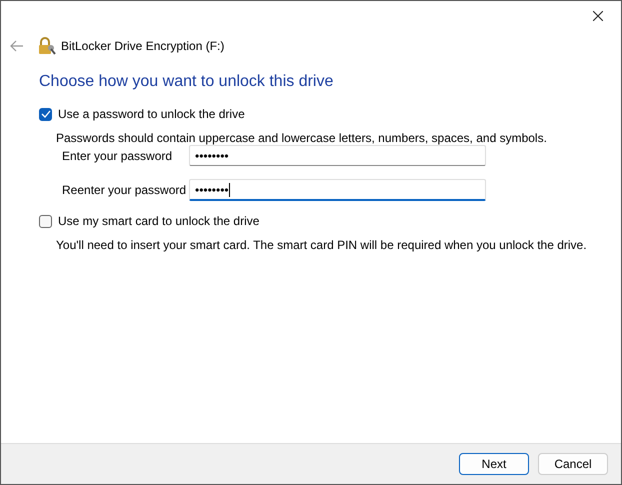  Describe the element at coordinates (47, 46) in the screenshot. I see `padlock-key-icon` at that location.